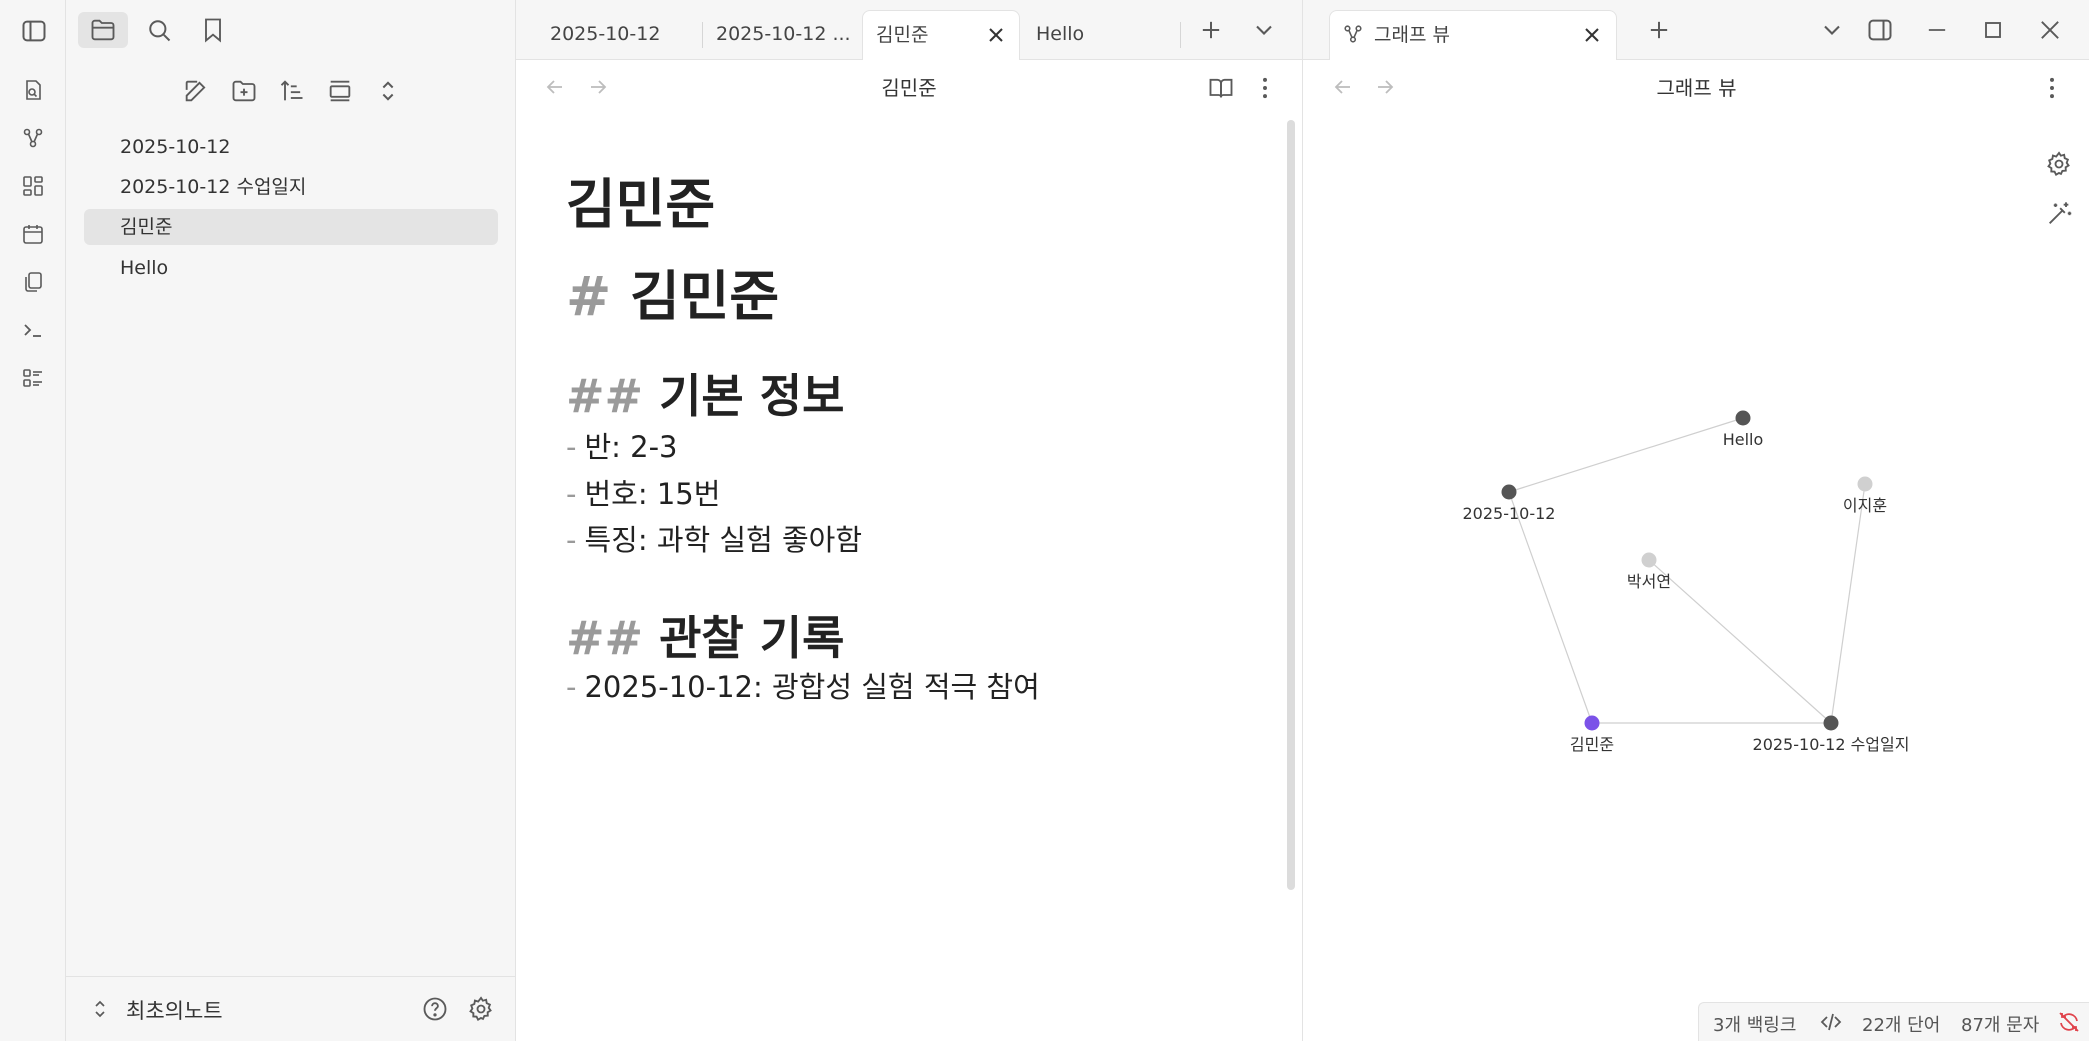 Image resolution: width=2089 pixels, height=1041 pixels. I want to click on list-item: - 특징: 과학 실험 좋아함, so click(714, 538).